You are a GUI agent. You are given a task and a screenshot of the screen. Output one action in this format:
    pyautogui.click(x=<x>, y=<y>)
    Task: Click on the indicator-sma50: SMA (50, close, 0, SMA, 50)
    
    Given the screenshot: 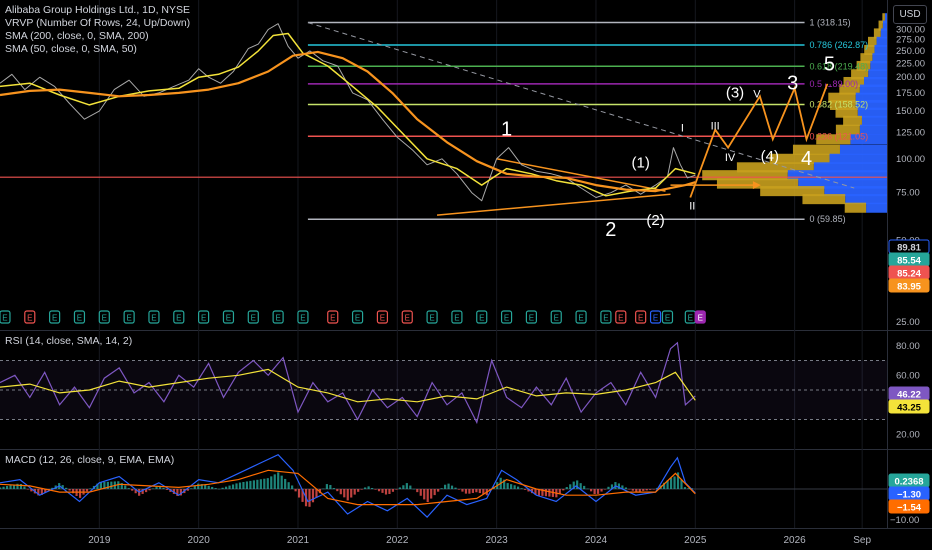 What is the action you would take?
    pyautogui.click(x=97, y=49)
    